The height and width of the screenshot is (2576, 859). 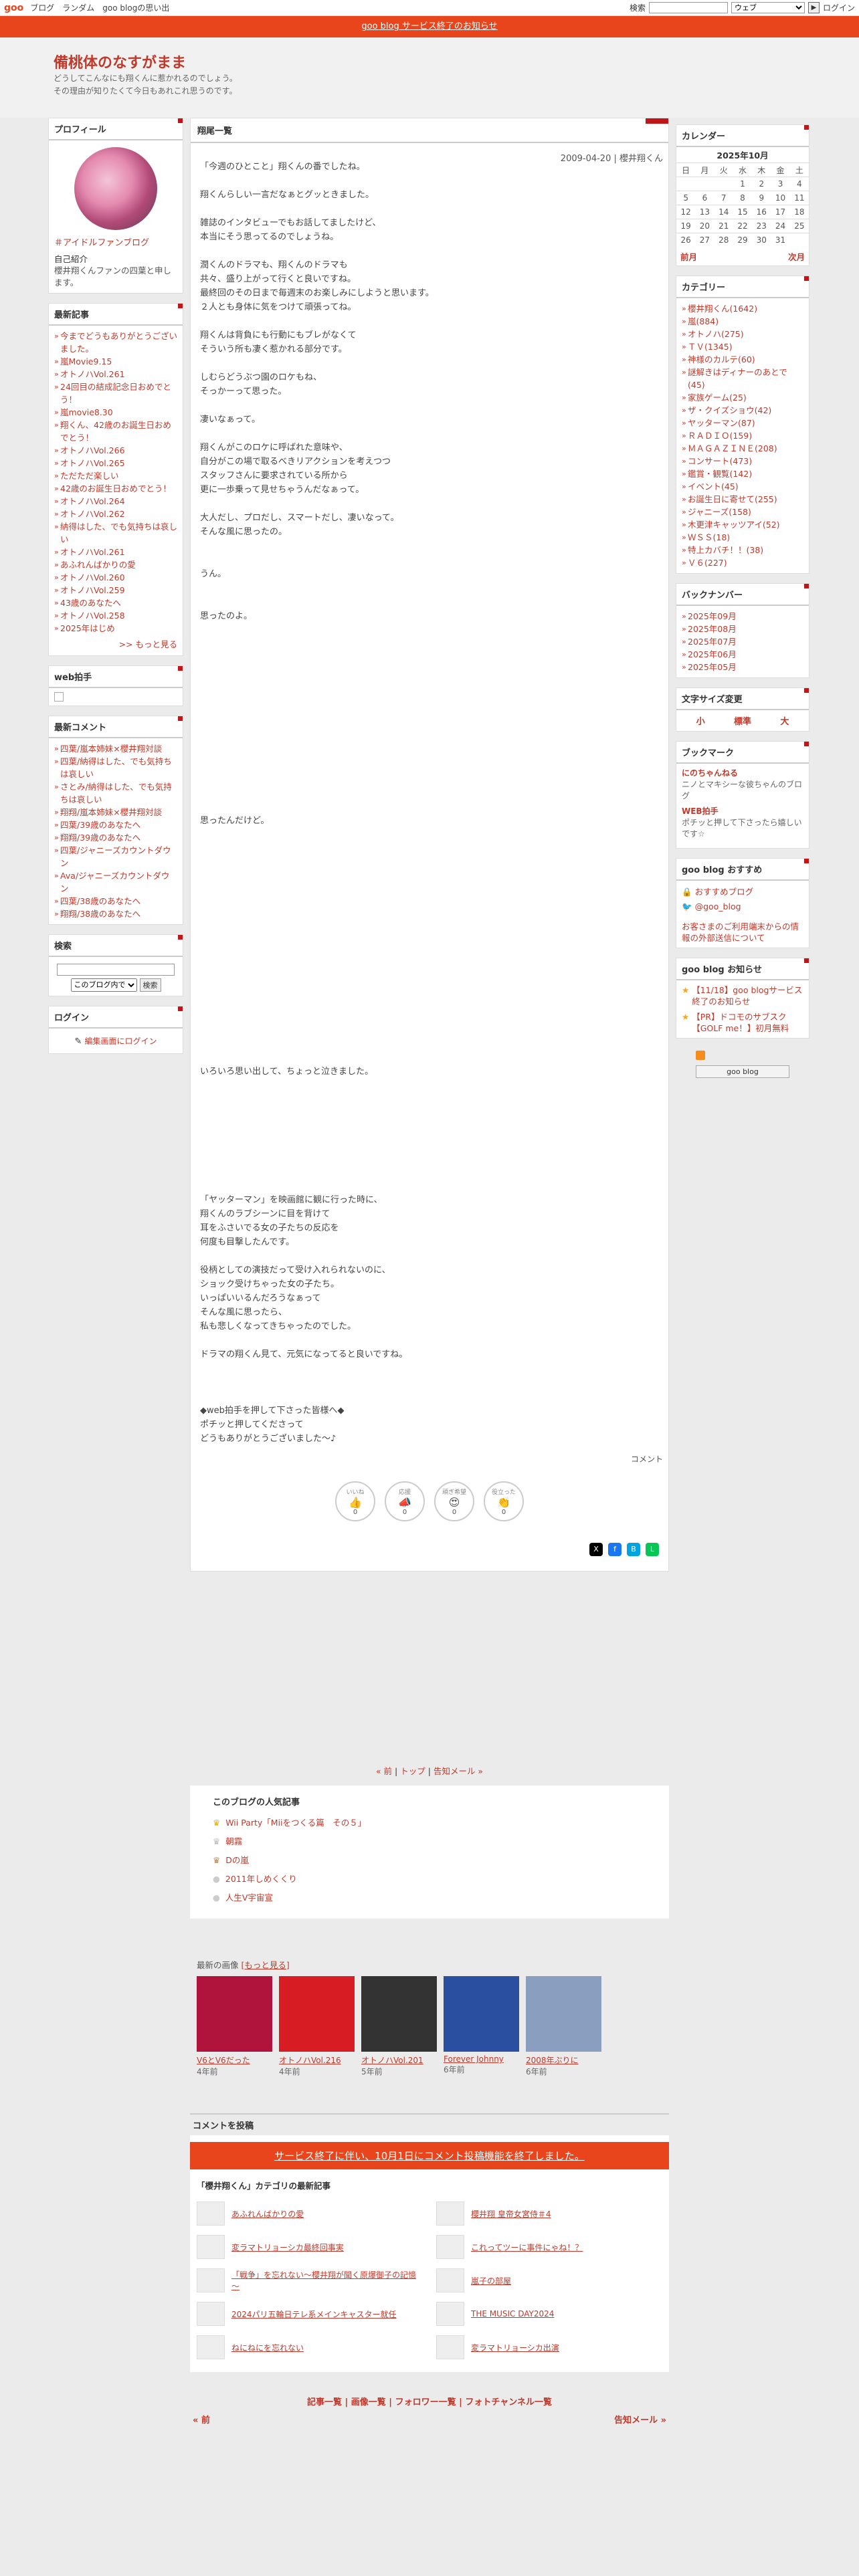 What do you see at coordinates (747, 995) in the screenshot?
I see `news-link-1: 【11/18】goo blogサービス終了のお知らせ` at bounding box center [747, 995].